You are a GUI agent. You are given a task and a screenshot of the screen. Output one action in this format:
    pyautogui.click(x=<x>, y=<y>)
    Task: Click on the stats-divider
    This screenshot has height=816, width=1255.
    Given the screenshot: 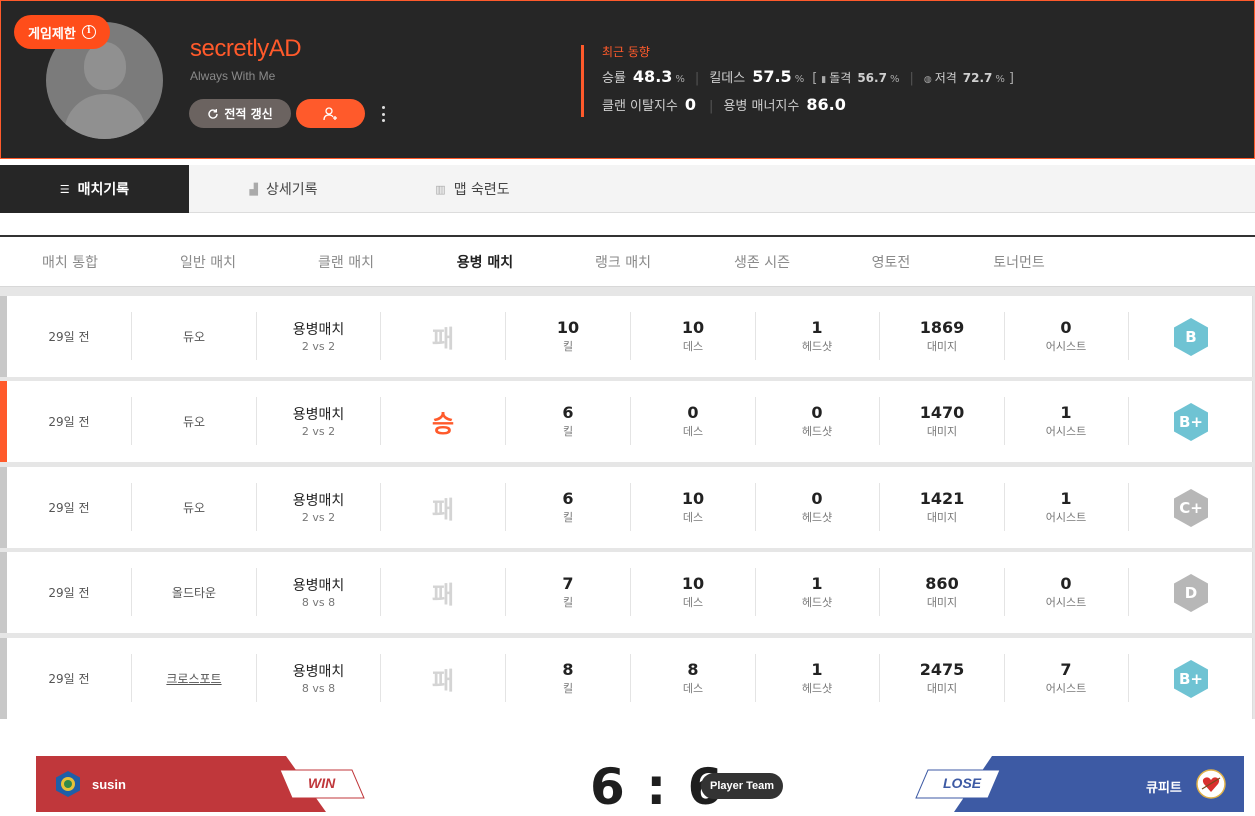 What is the action you would take?
    pyautogui.click(x=582, y=81)
    